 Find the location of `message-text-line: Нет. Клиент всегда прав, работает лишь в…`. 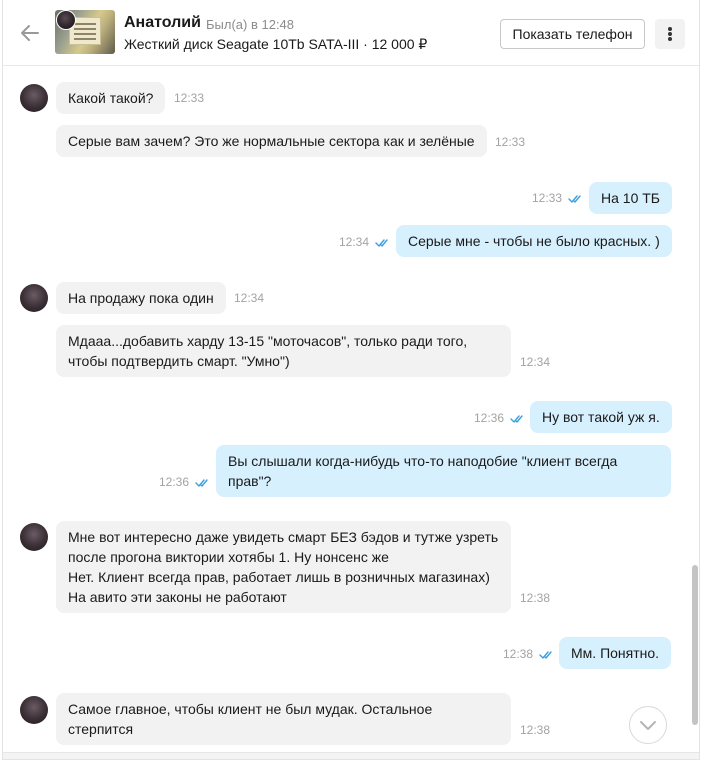

message-text-line: Нет. Клиент всегда прав, работает лишь в… is located at coordinates (279, 577).